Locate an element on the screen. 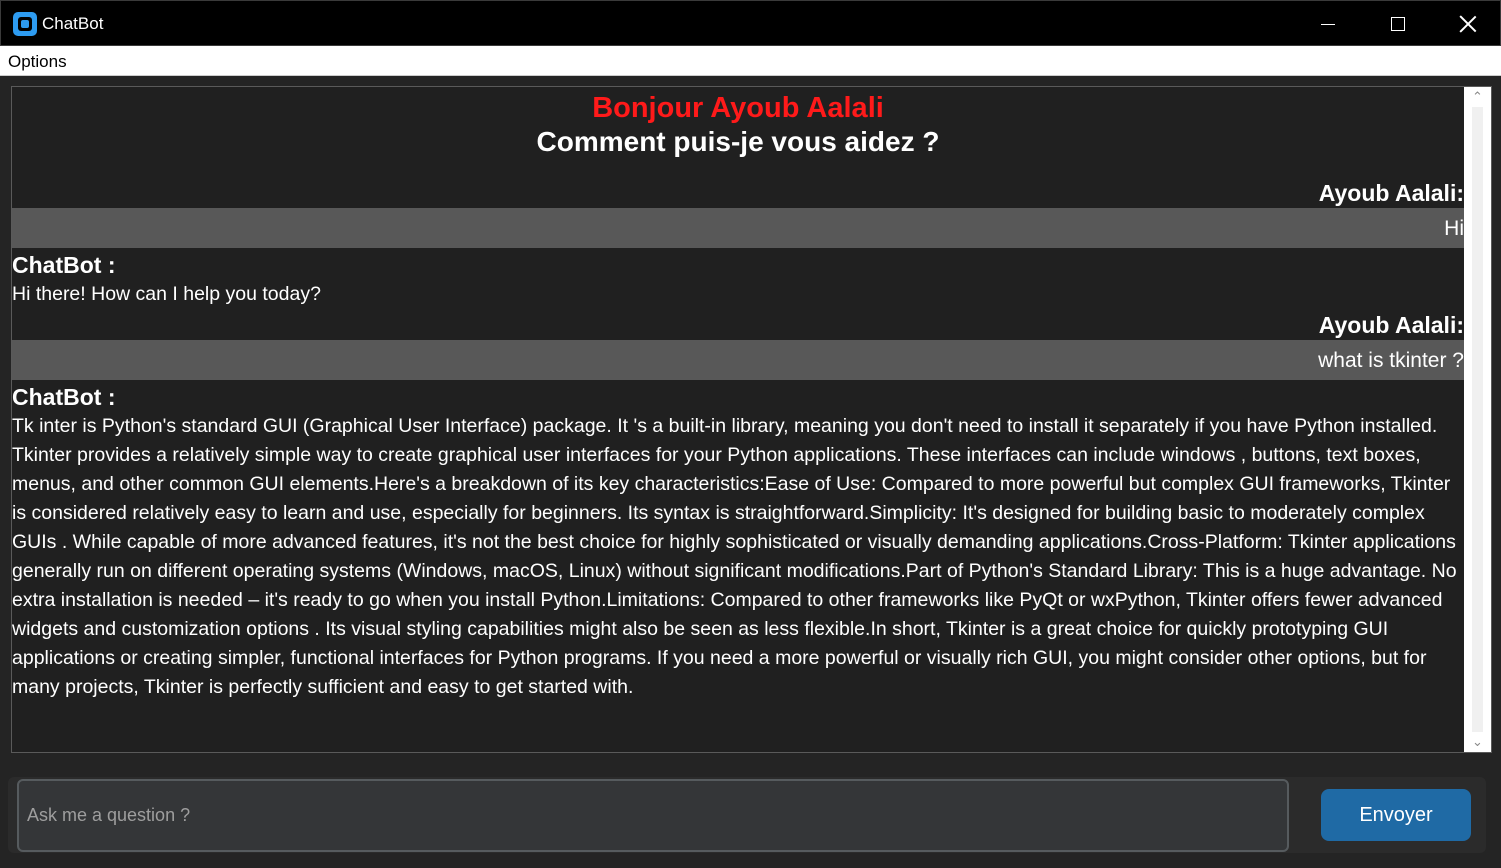 The width and height of the screenshot is (1501, 868). title-bar: ChatBot is located at coordinates (750, 23).